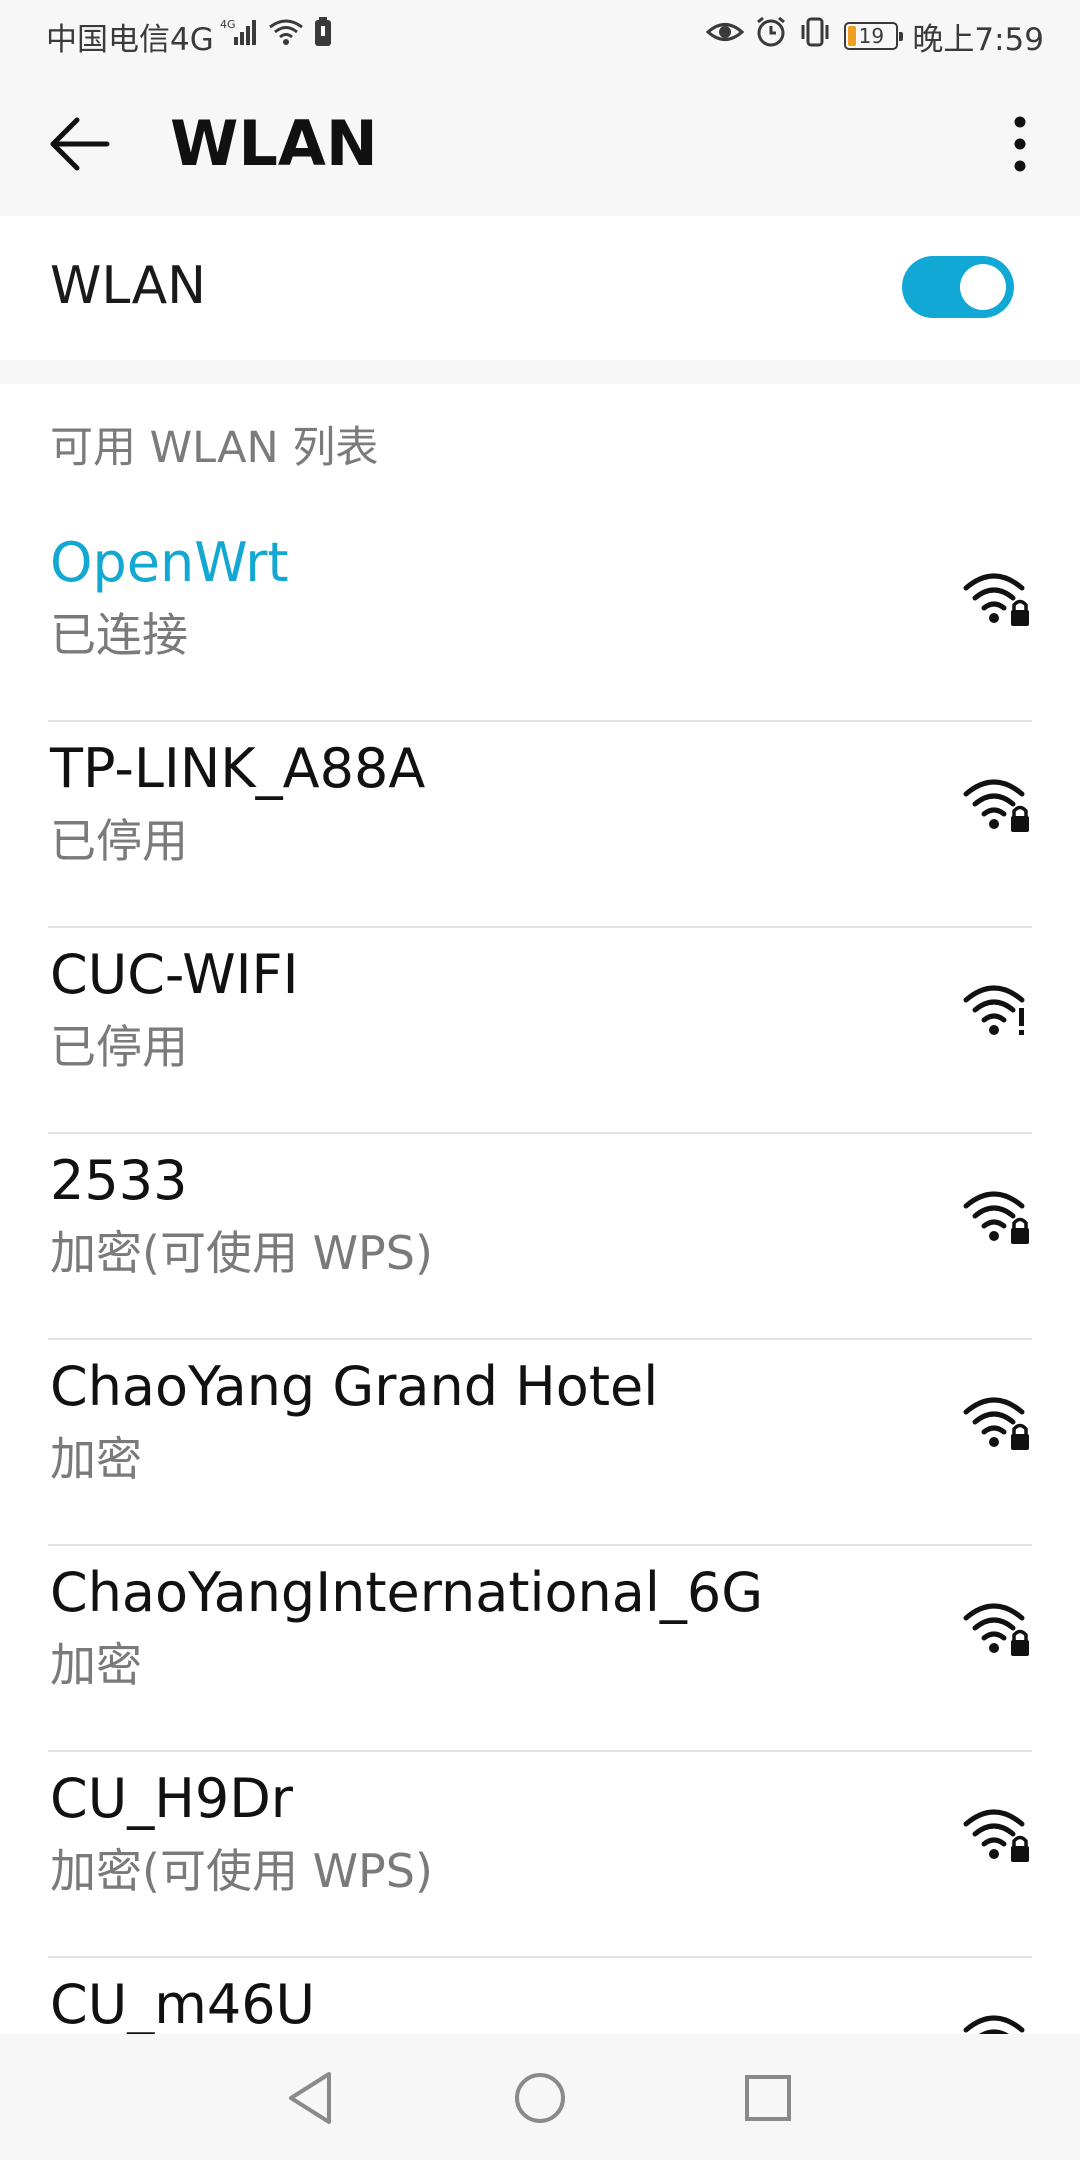 The width and height of the screenshot is (1080, 2160). Describe the element at coordinates (771, 36) in the screenshot. I see `alarm-icon` at that location.